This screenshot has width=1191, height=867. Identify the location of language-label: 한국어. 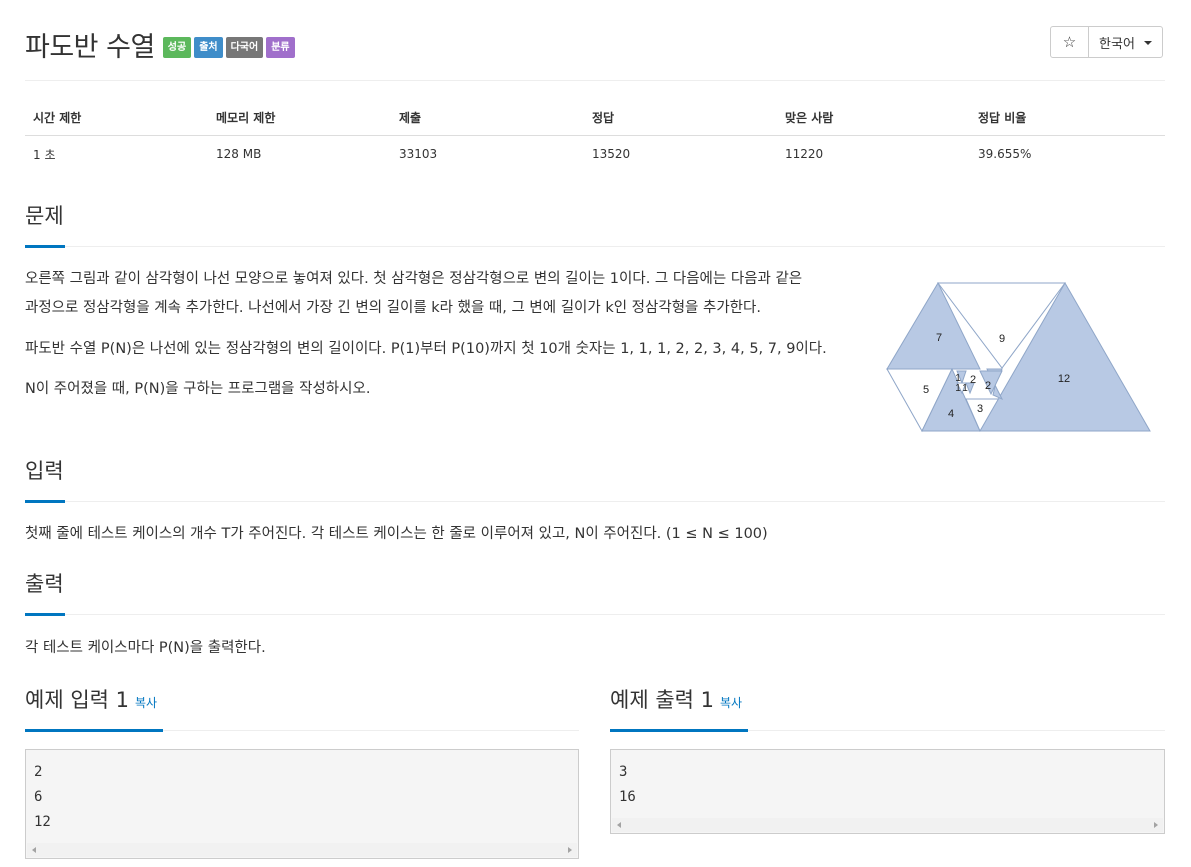
(1117, 44).